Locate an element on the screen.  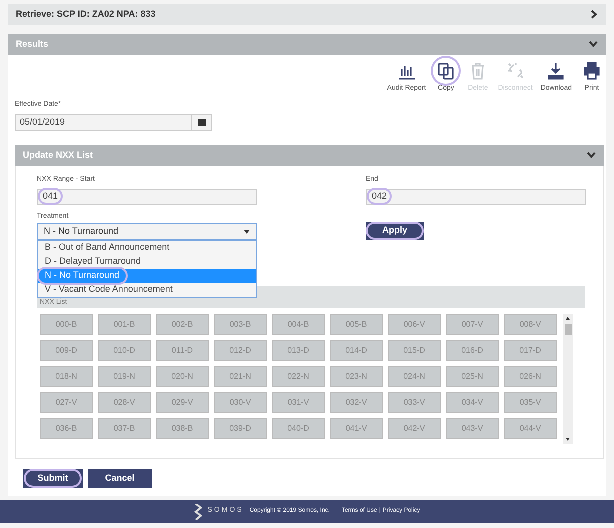
treatment-select: N - No Turnaround is located at coordinates (147, 231).